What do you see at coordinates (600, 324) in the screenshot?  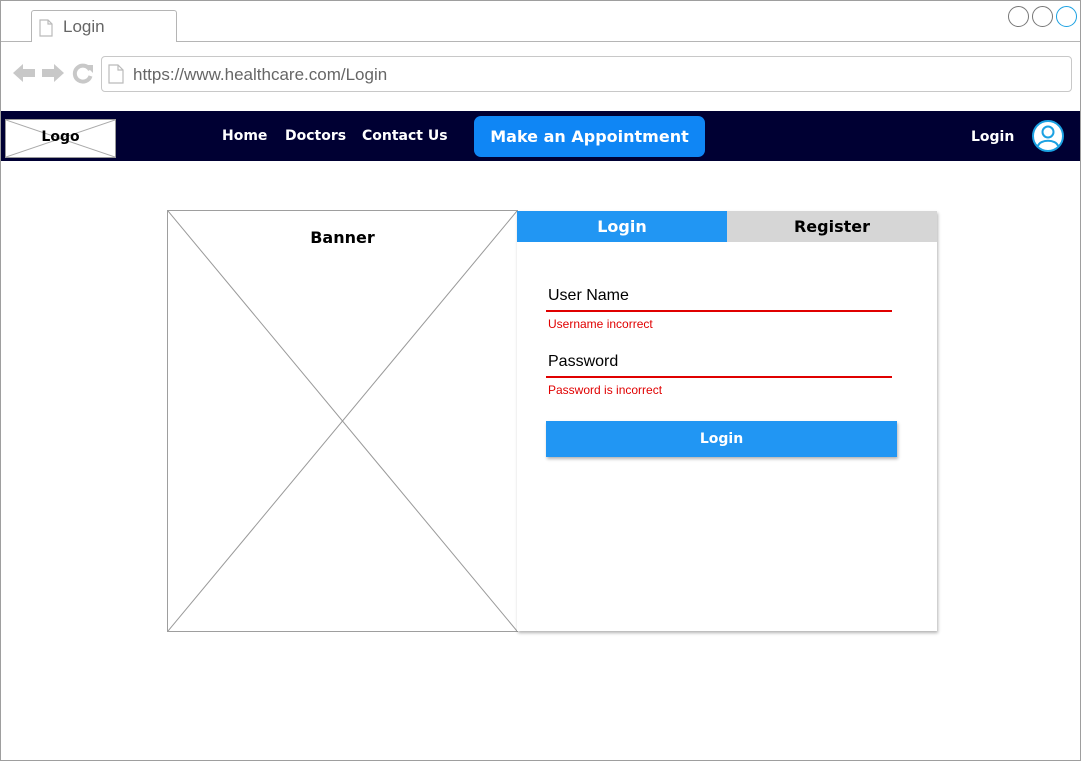 I see `username-error: Username incorrect` at bounding box center [600, 324].